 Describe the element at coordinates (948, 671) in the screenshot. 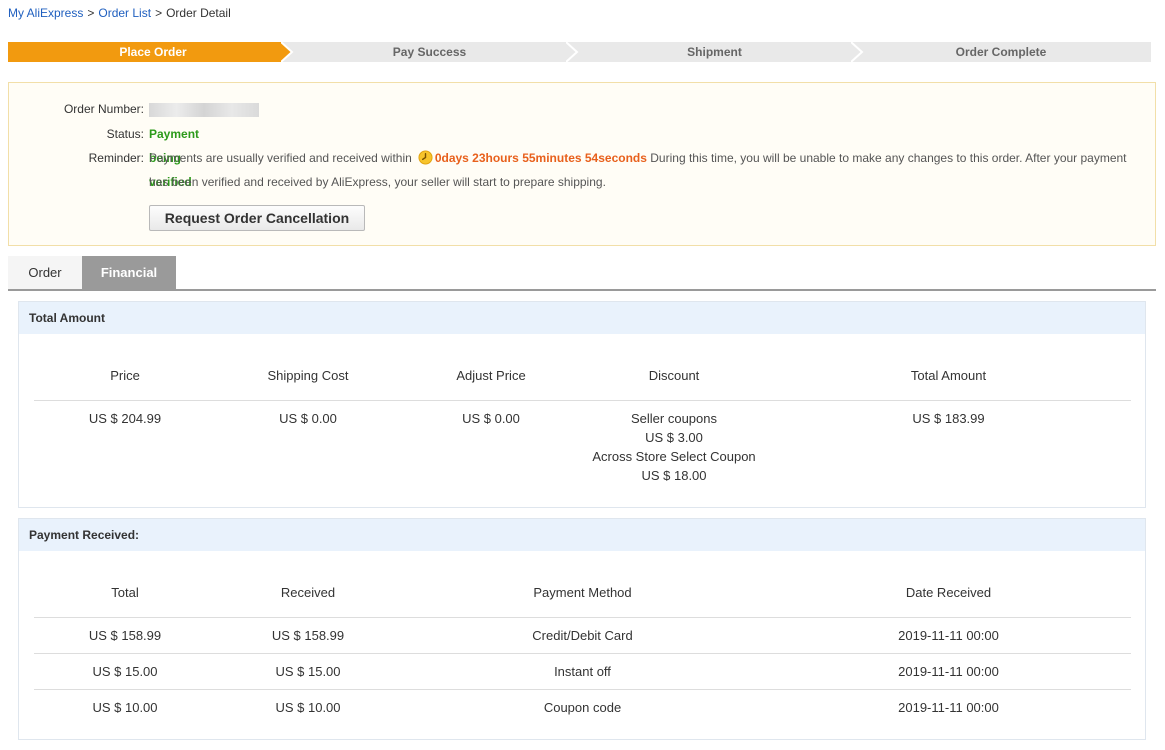

I see `payment-row-2-date: 2019-11-11 00:00` at that location.